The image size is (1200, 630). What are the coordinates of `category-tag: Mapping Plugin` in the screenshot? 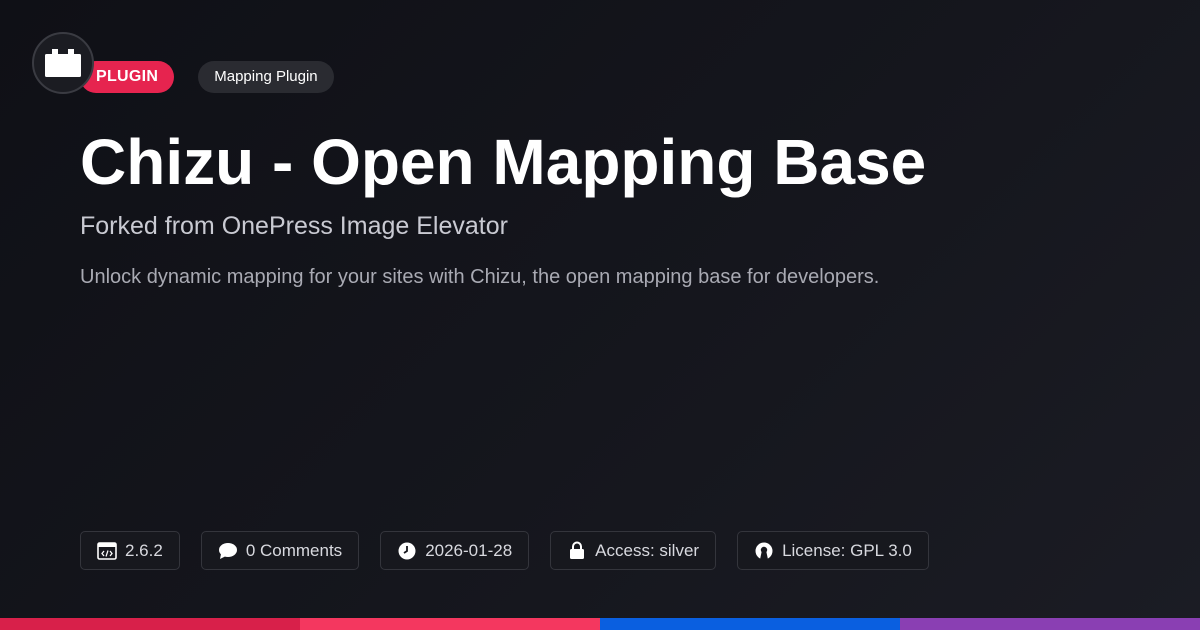 It's located at (266, 77).